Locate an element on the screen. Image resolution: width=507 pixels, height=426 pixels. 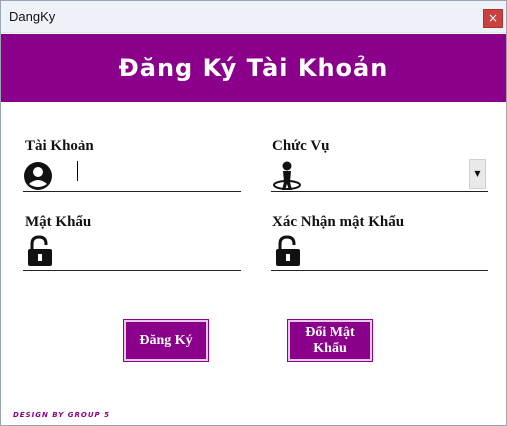
password-input is located at coordinates (153, 252).